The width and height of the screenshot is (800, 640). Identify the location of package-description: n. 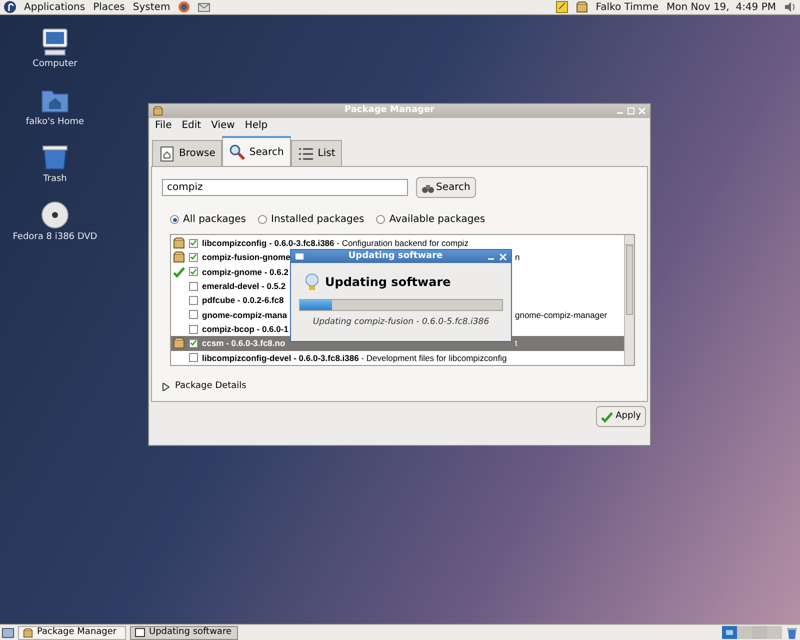
(517, 257).